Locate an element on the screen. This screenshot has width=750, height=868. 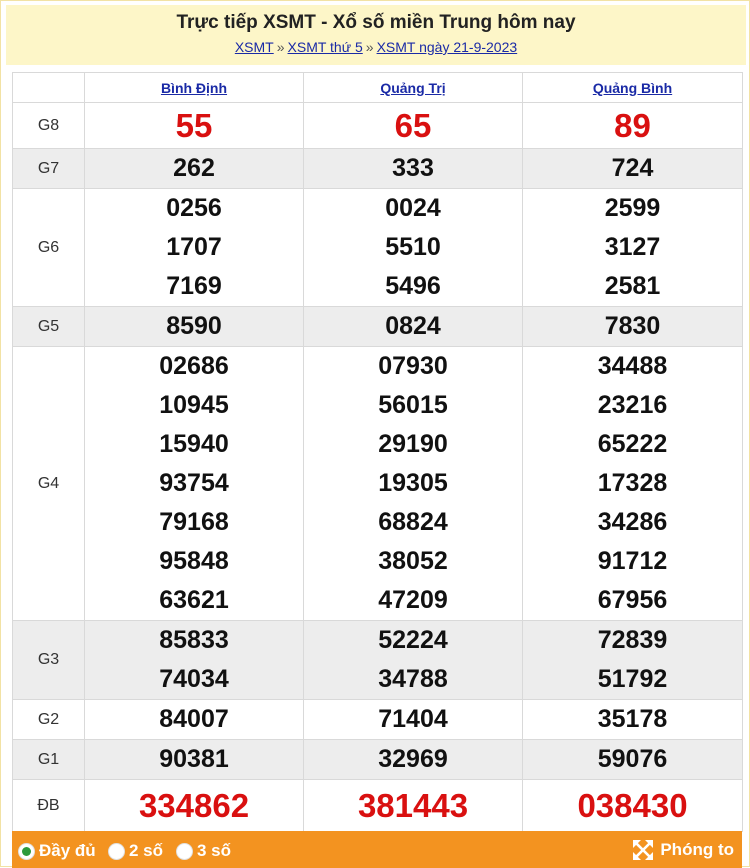
prize-number: 59076 is located at coordinates (632, 759).